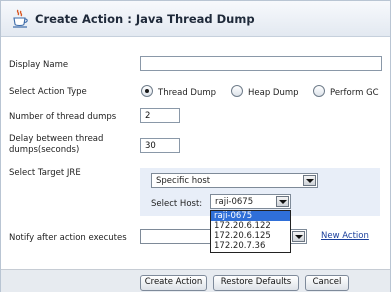 The height and width of the screenshot is (292, 391). What do you see at coordinates (44, 150) in the screenshot?
I see `delay-label-line2: dumps(seconds)` at bounding box center [44, 150].